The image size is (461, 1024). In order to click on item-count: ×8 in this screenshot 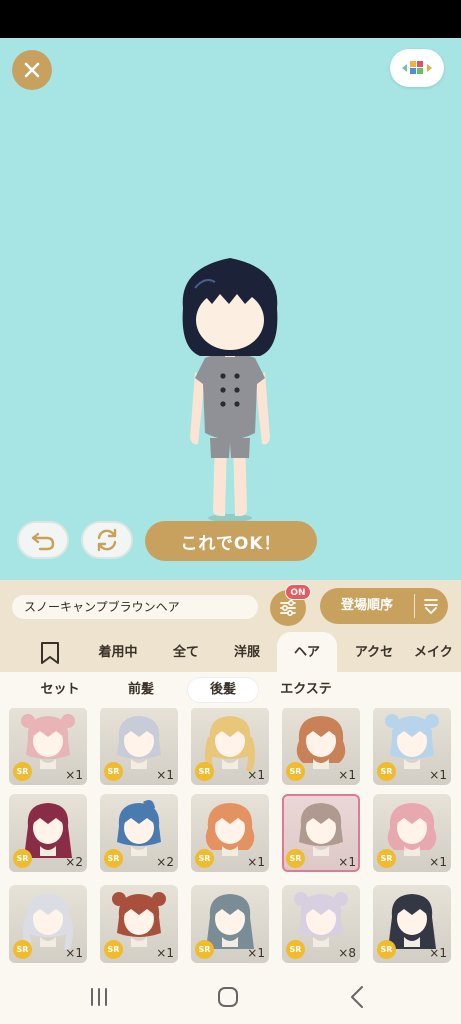, I will do `click(347, 953)`.